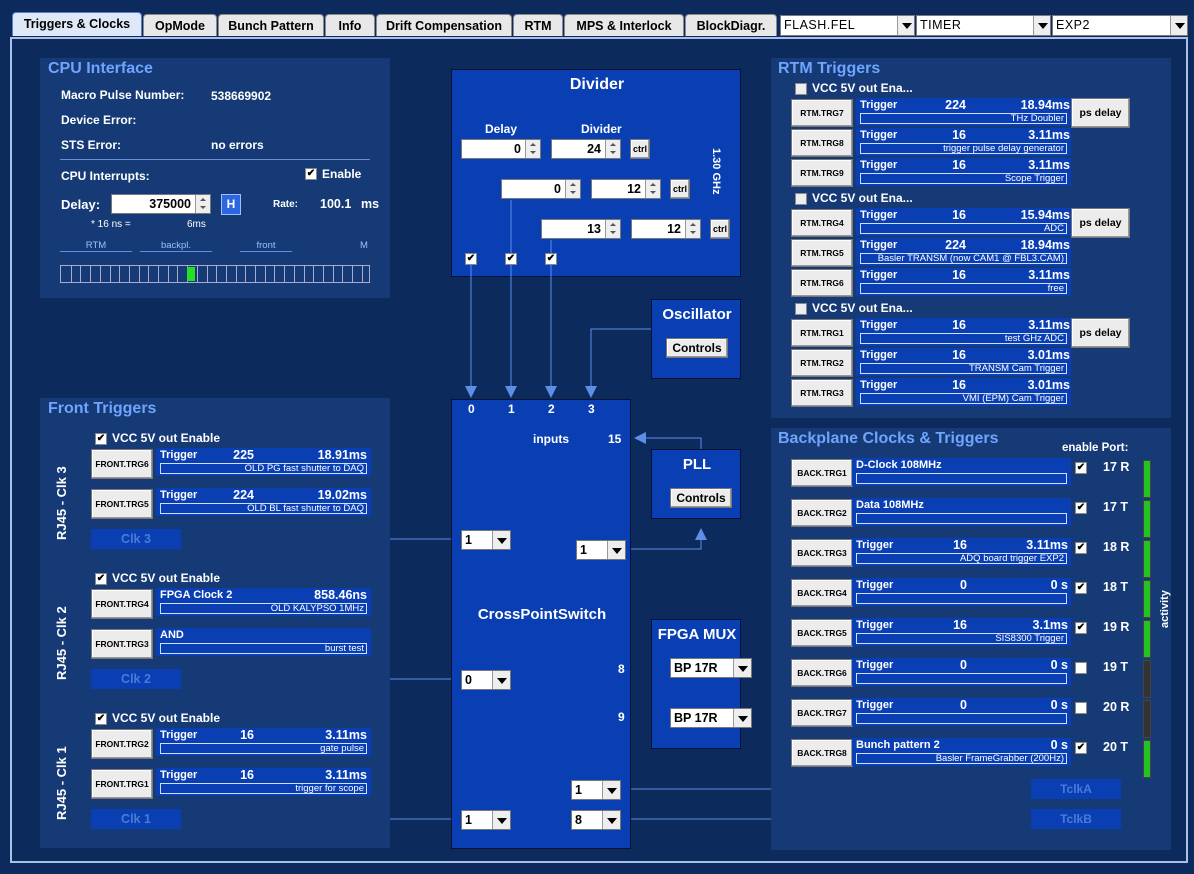 This screenshot has width=1194, height=874. I want to click on clock-output: Clk 1, so click(136, 819).